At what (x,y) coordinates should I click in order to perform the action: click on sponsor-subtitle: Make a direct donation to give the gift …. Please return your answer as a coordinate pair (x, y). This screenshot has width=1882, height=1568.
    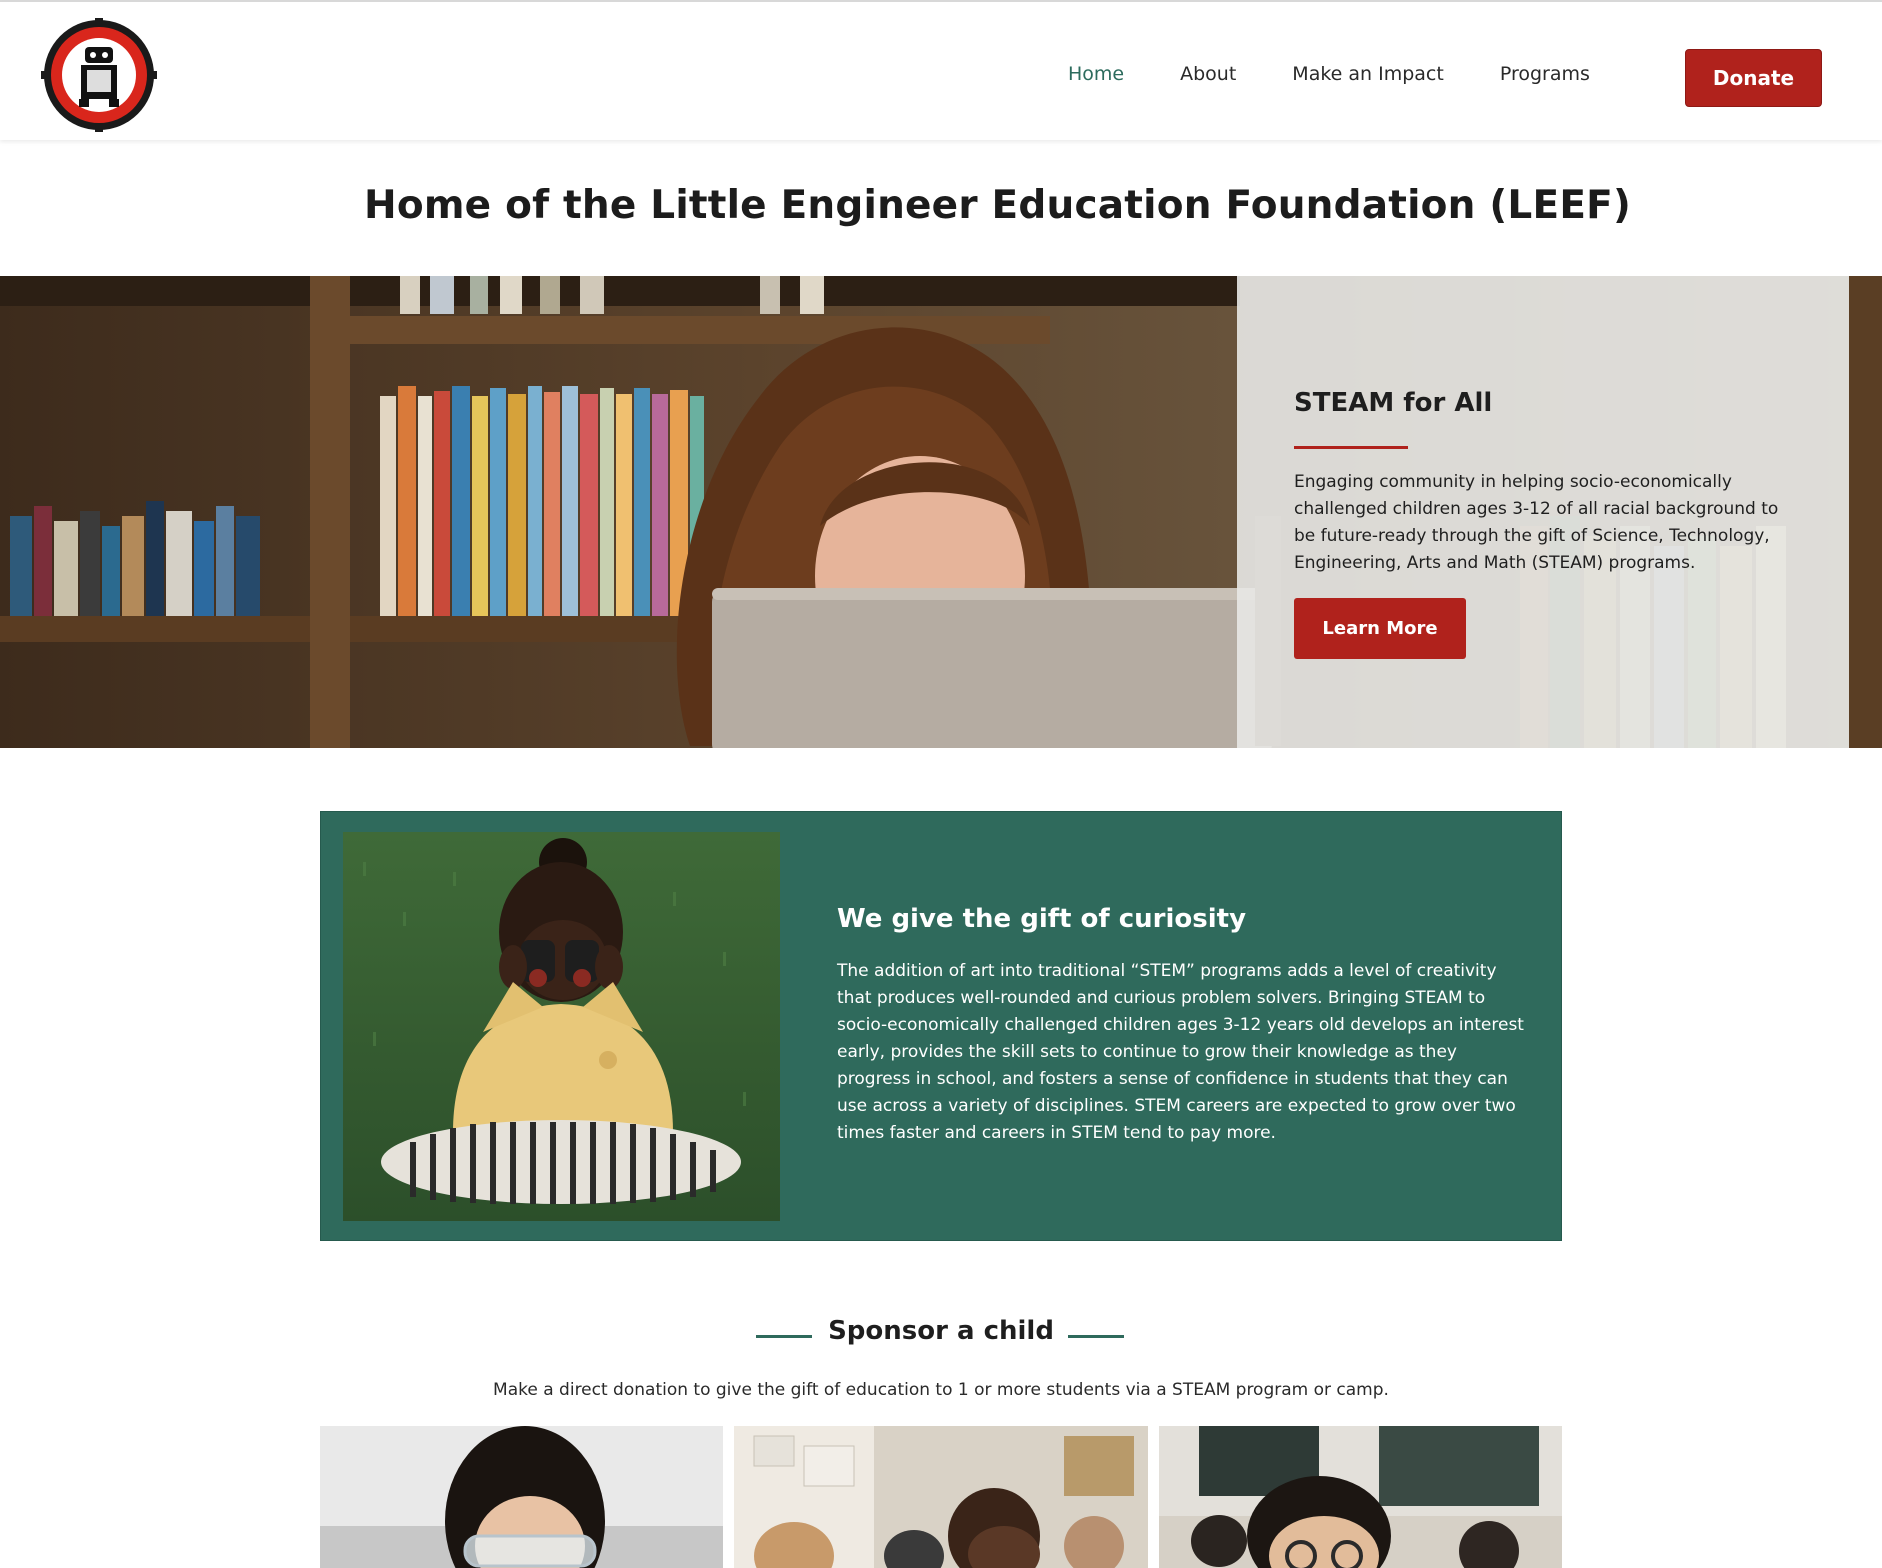
    Looking at the image, I should click on (941, 1390).